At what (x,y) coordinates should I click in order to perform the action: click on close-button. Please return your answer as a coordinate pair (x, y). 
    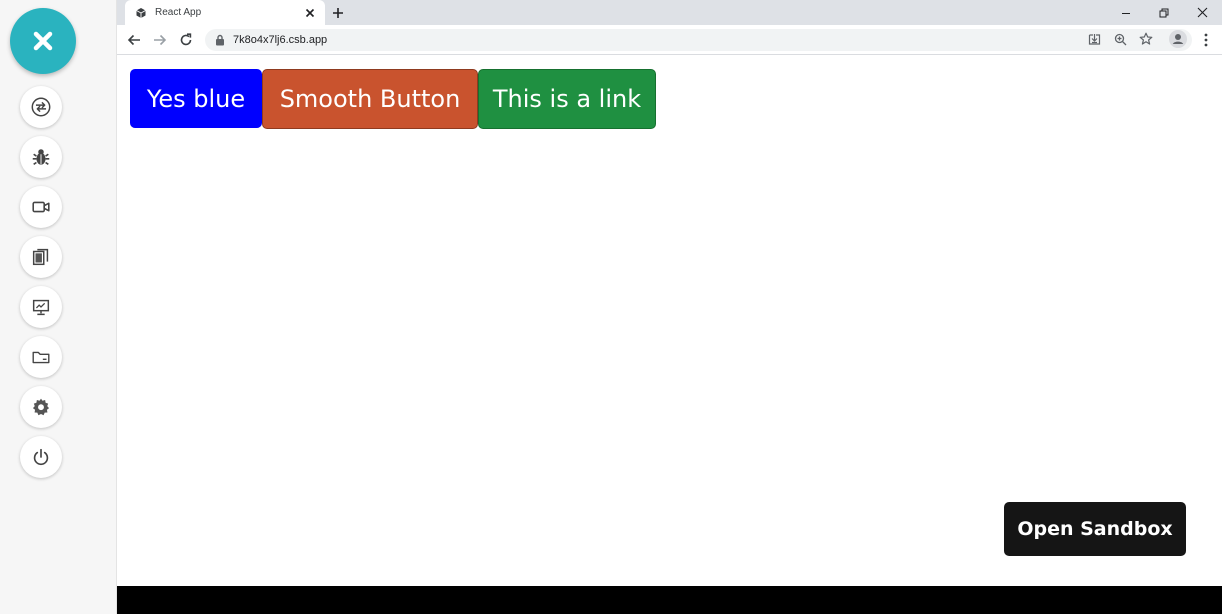
    Looking at the image, I should click on (43, 41).